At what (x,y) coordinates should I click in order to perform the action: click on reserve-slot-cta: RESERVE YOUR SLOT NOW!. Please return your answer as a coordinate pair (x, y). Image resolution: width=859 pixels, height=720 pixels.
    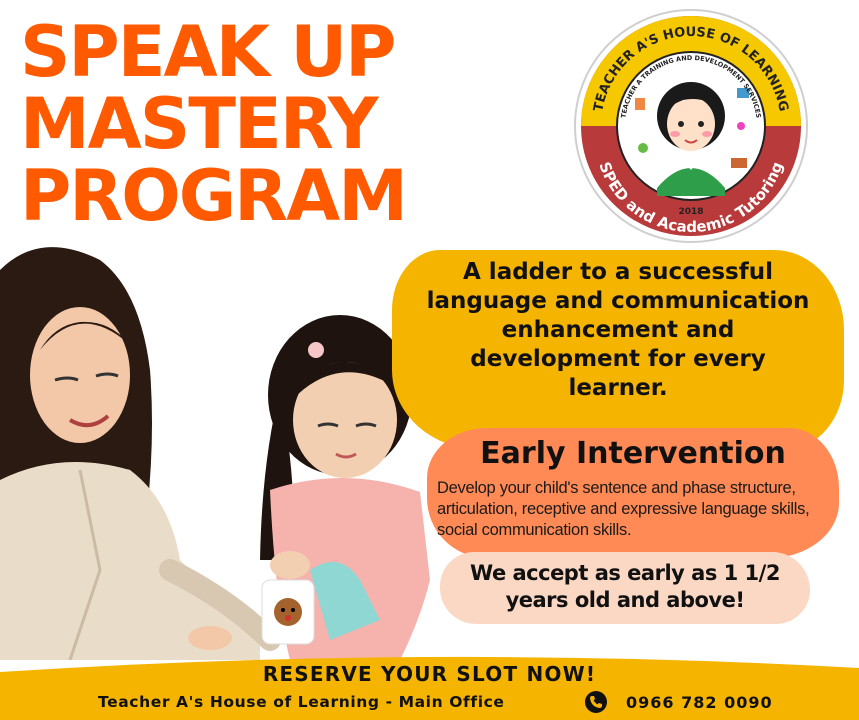
    Looking at the image, I should click on (429, 674).